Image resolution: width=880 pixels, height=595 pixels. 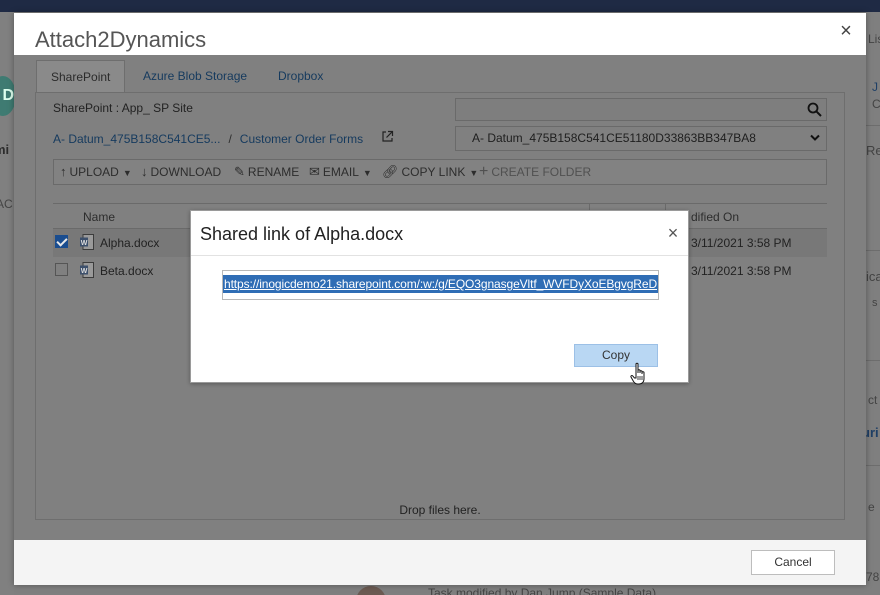 I want to click on rename-label: RENAME, so click(x=273, y=172).